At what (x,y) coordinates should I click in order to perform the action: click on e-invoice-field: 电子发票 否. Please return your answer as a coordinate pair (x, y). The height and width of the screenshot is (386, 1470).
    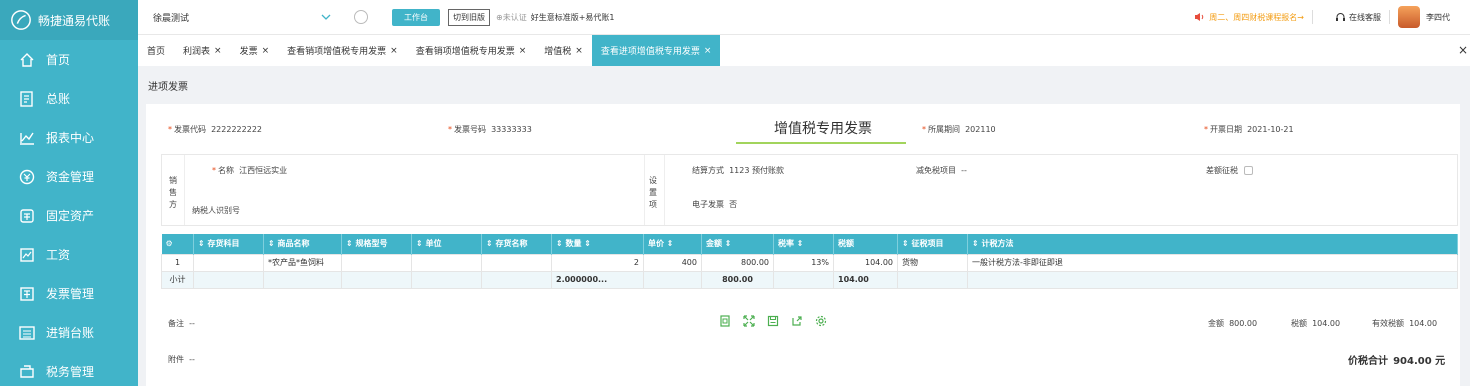
    Looking at the image, I should click on (714, 204).